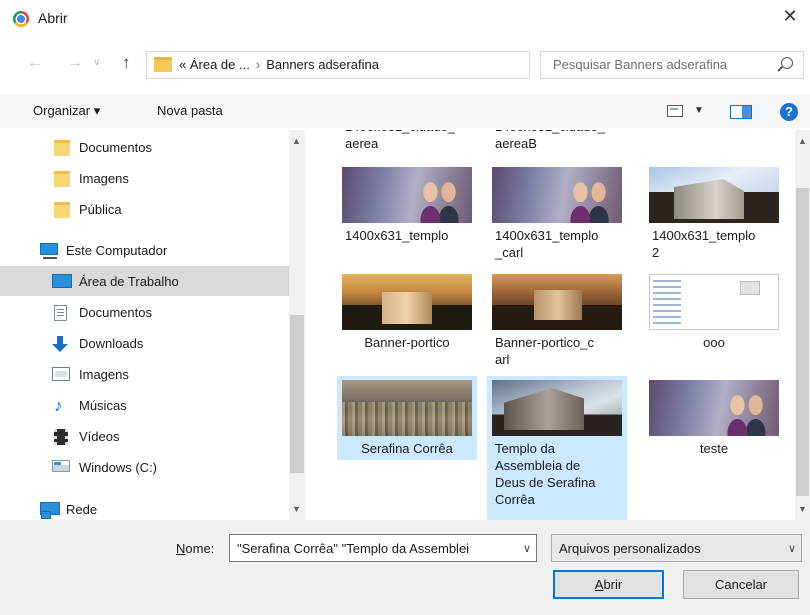 The height and width of the screenshot is (615, 810). I want to click on network-icon, so click(50, 510).